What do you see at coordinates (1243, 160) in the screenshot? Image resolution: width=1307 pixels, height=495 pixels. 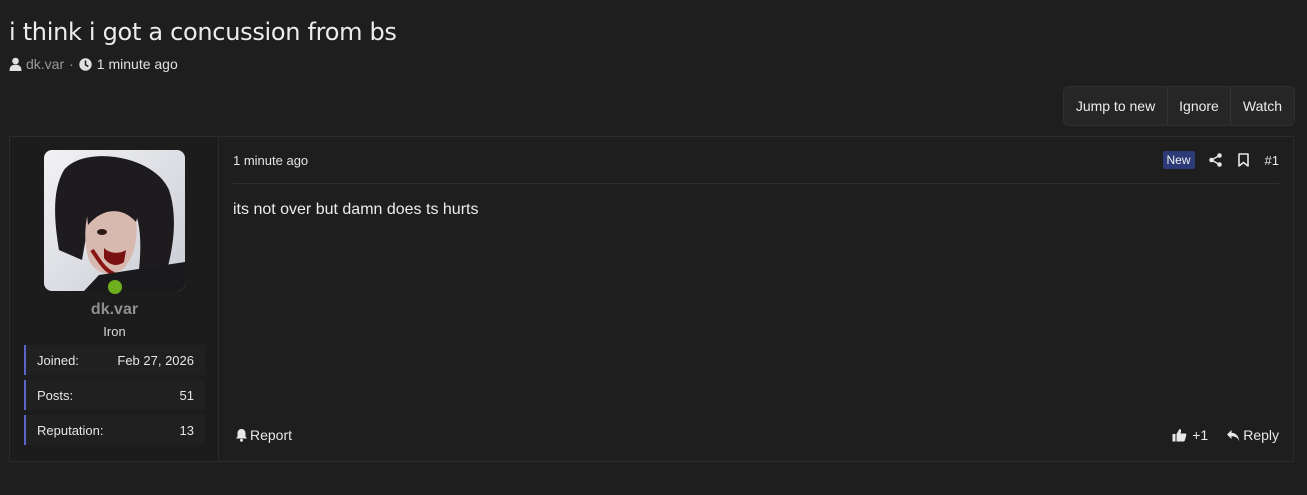 I see `bookmark-icon` at bounding box center [1243, 160].